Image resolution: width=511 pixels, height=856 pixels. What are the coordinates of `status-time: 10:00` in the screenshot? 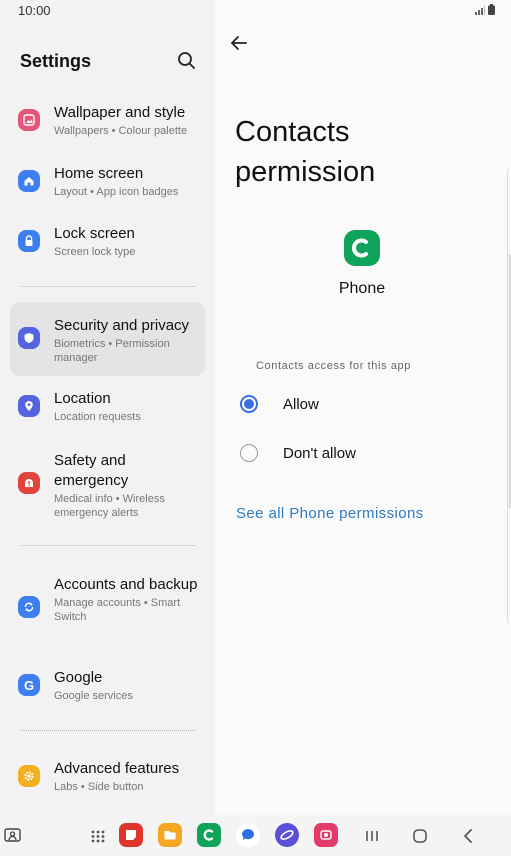 It's located at (34, 10).